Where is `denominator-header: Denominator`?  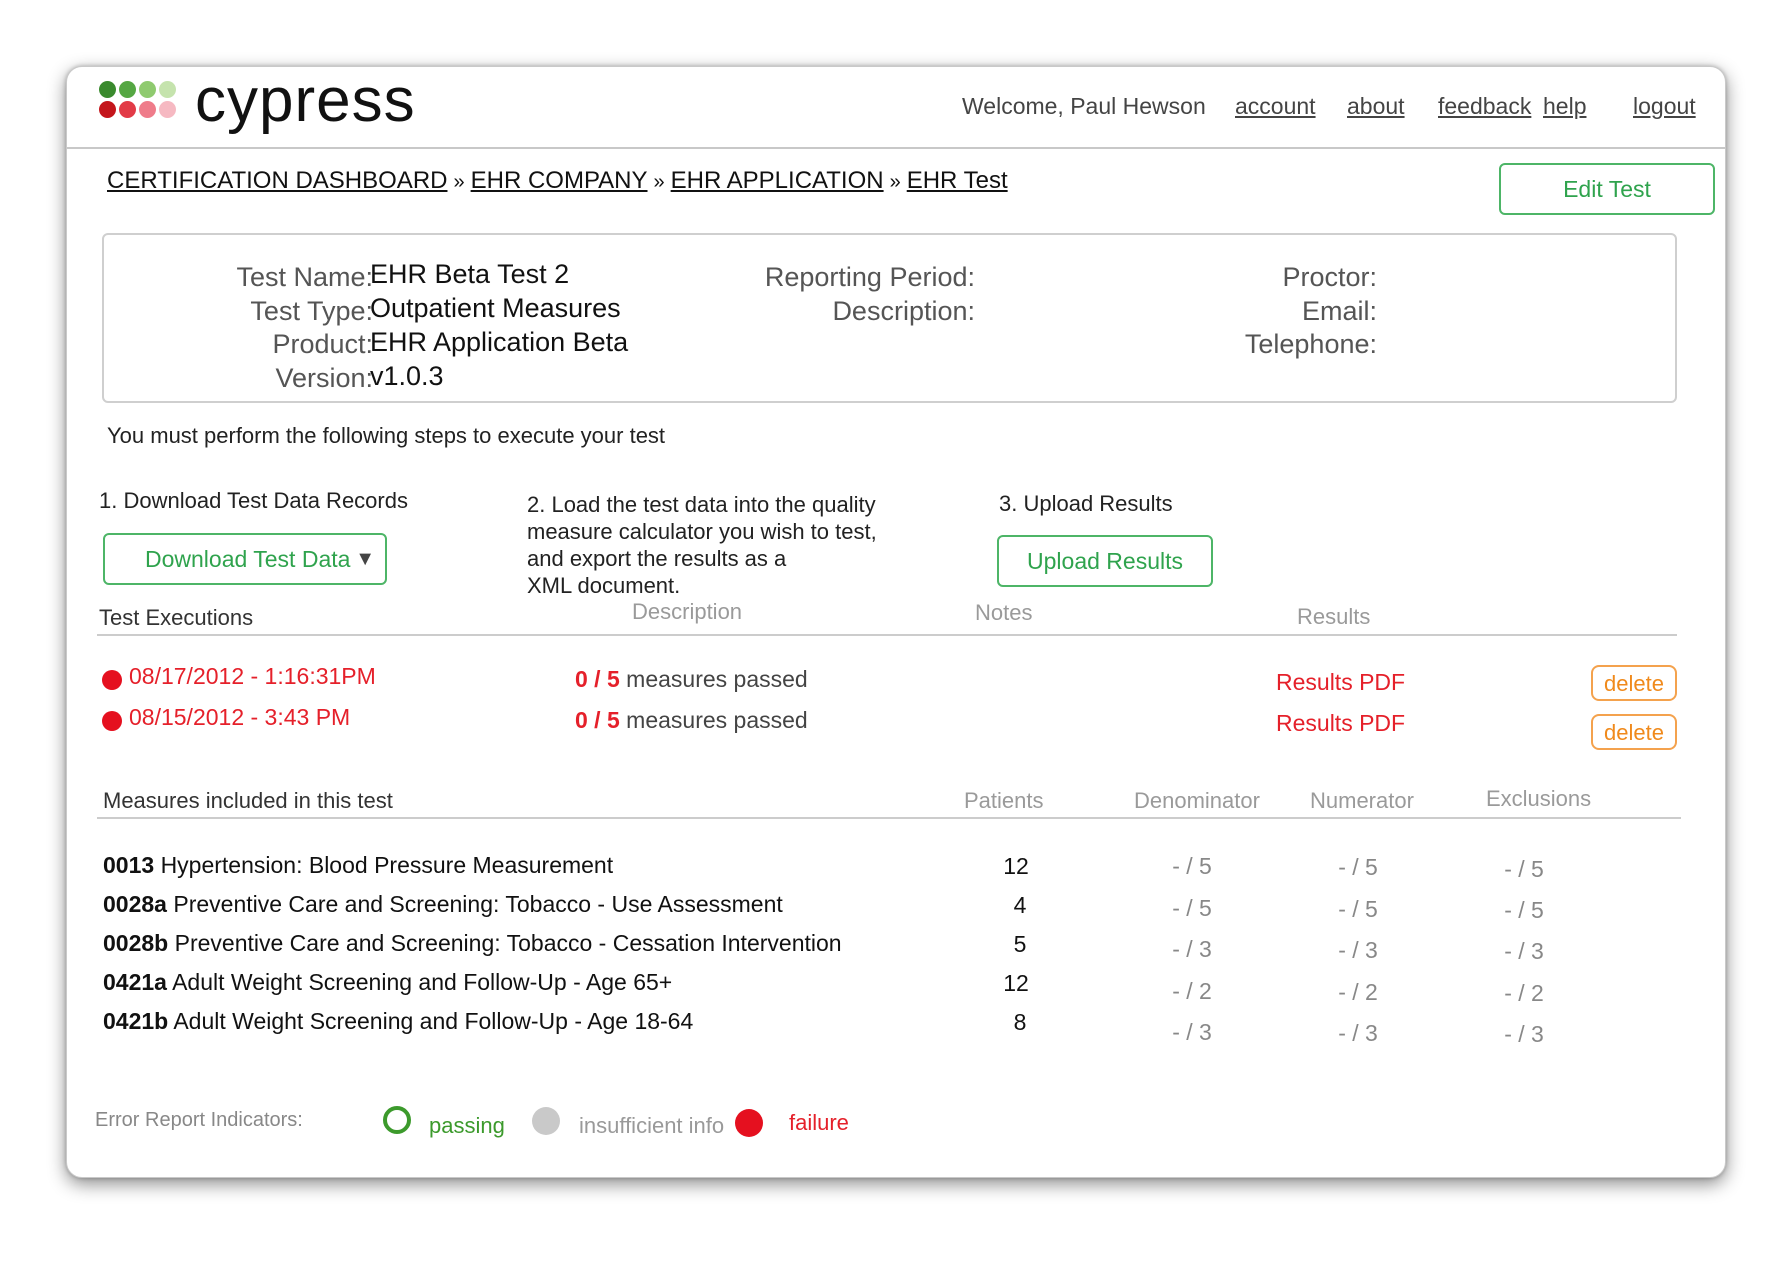
denominator-header: Denominator is located at coordinates (1197, 800).